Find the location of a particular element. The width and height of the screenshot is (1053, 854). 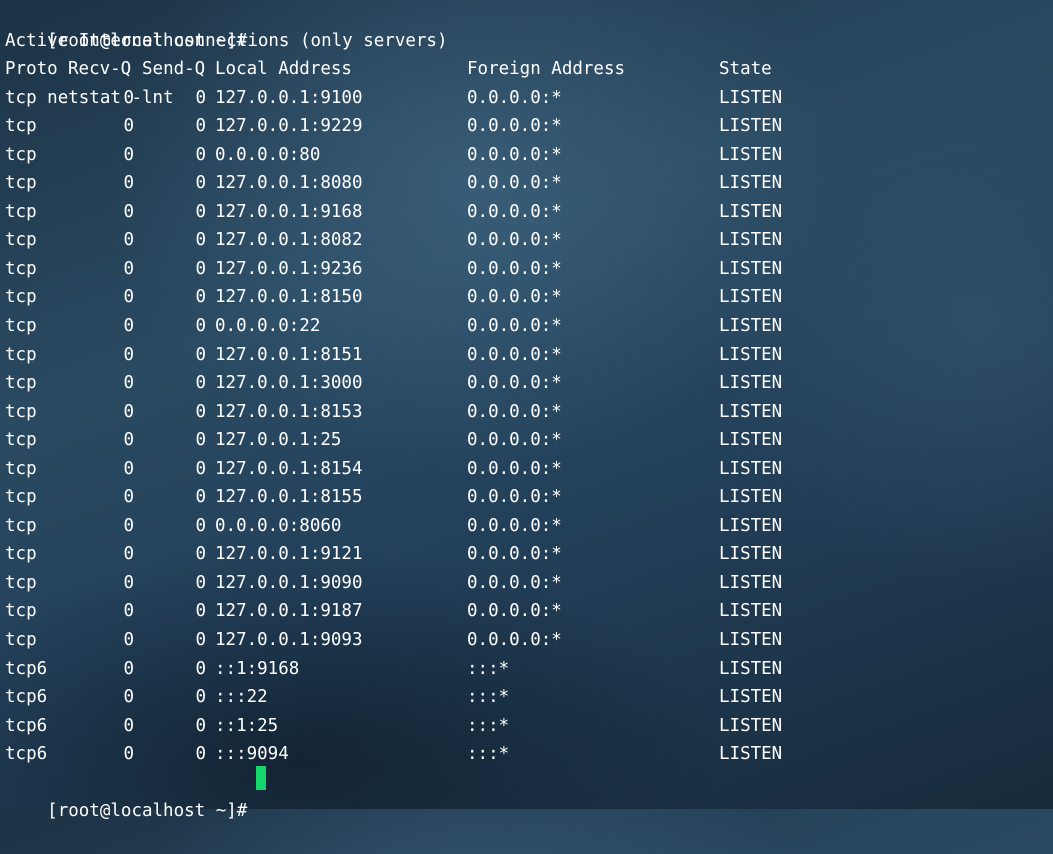

column-header-foreign-address: Foreign Address is located at coordinates (546, 69).